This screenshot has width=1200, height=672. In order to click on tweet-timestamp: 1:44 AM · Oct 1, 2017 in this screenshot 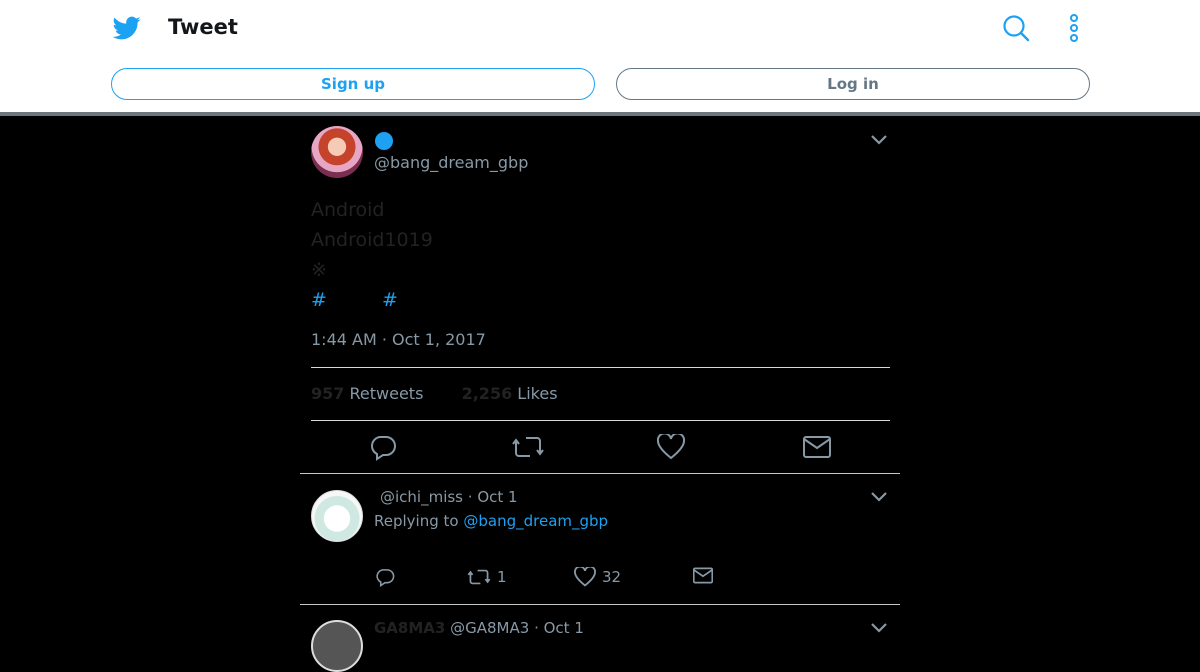, I will do `click(398, 339)`.